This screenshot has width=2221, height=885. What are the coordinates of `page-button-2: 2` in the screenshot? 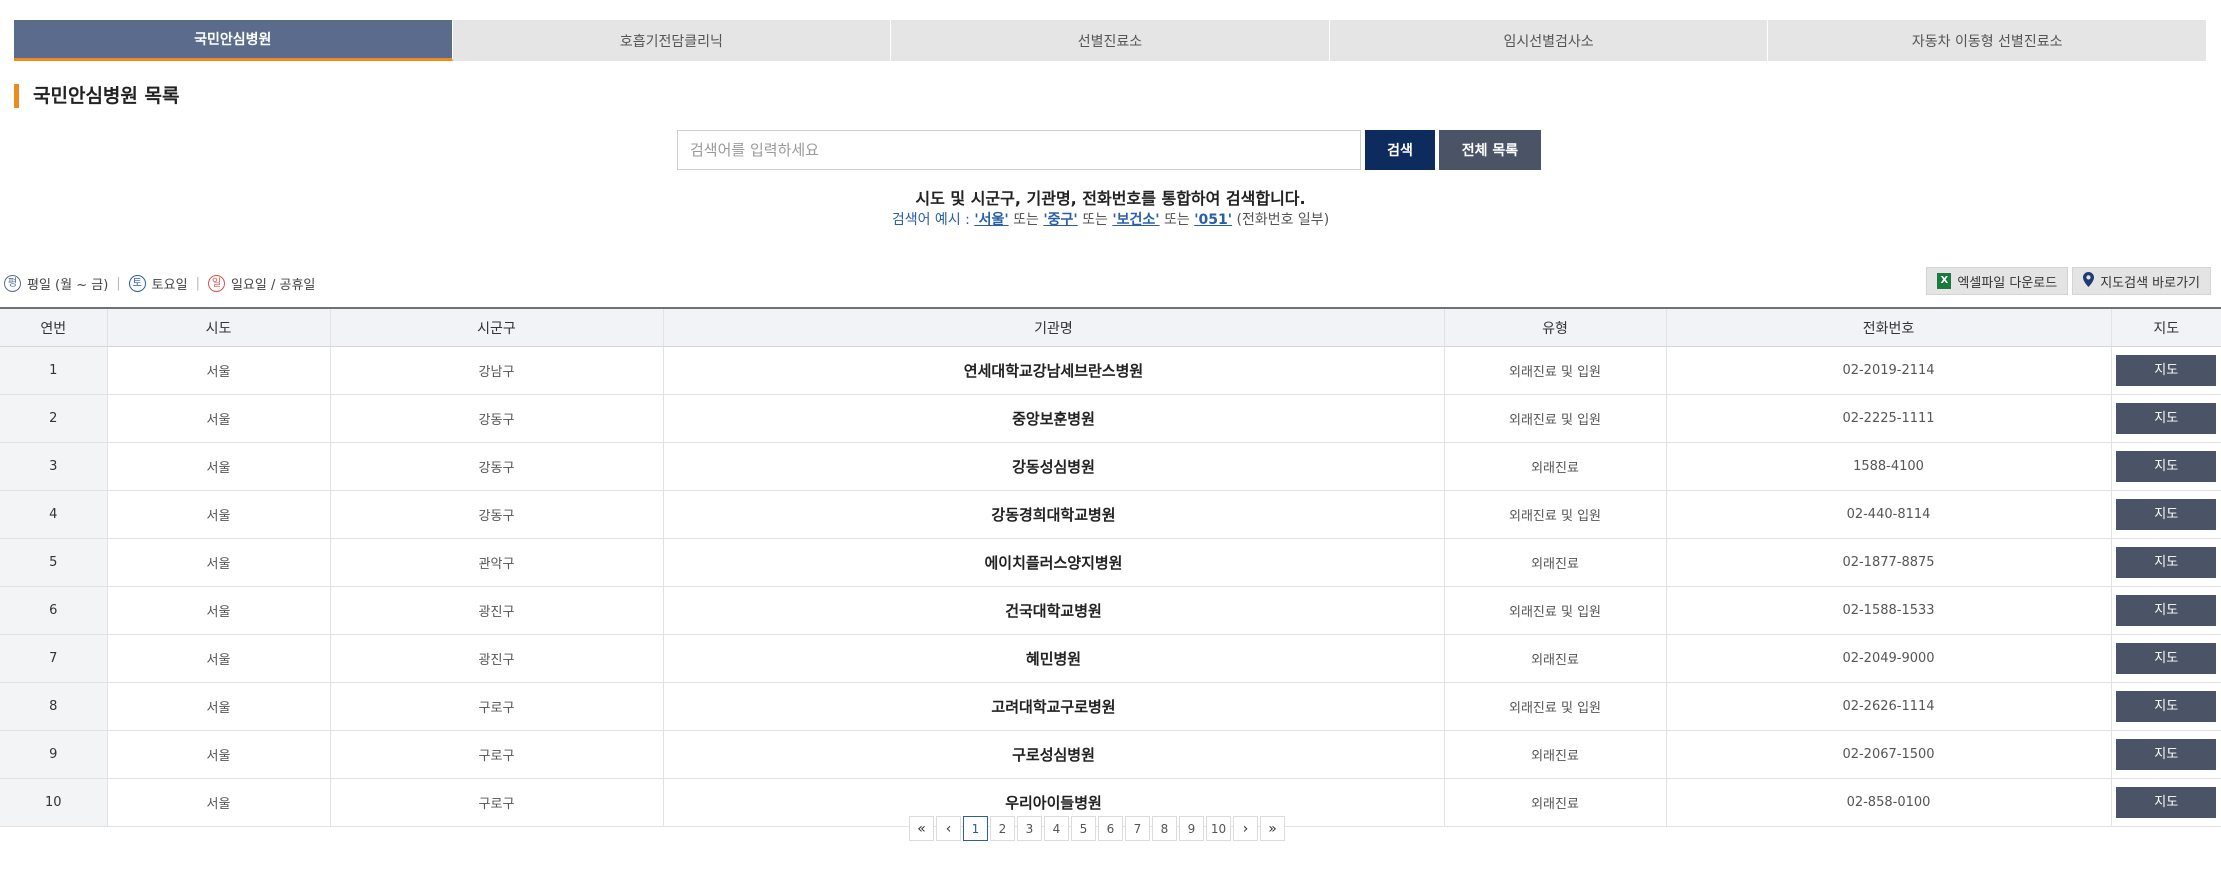 It's located at (1002, 828).